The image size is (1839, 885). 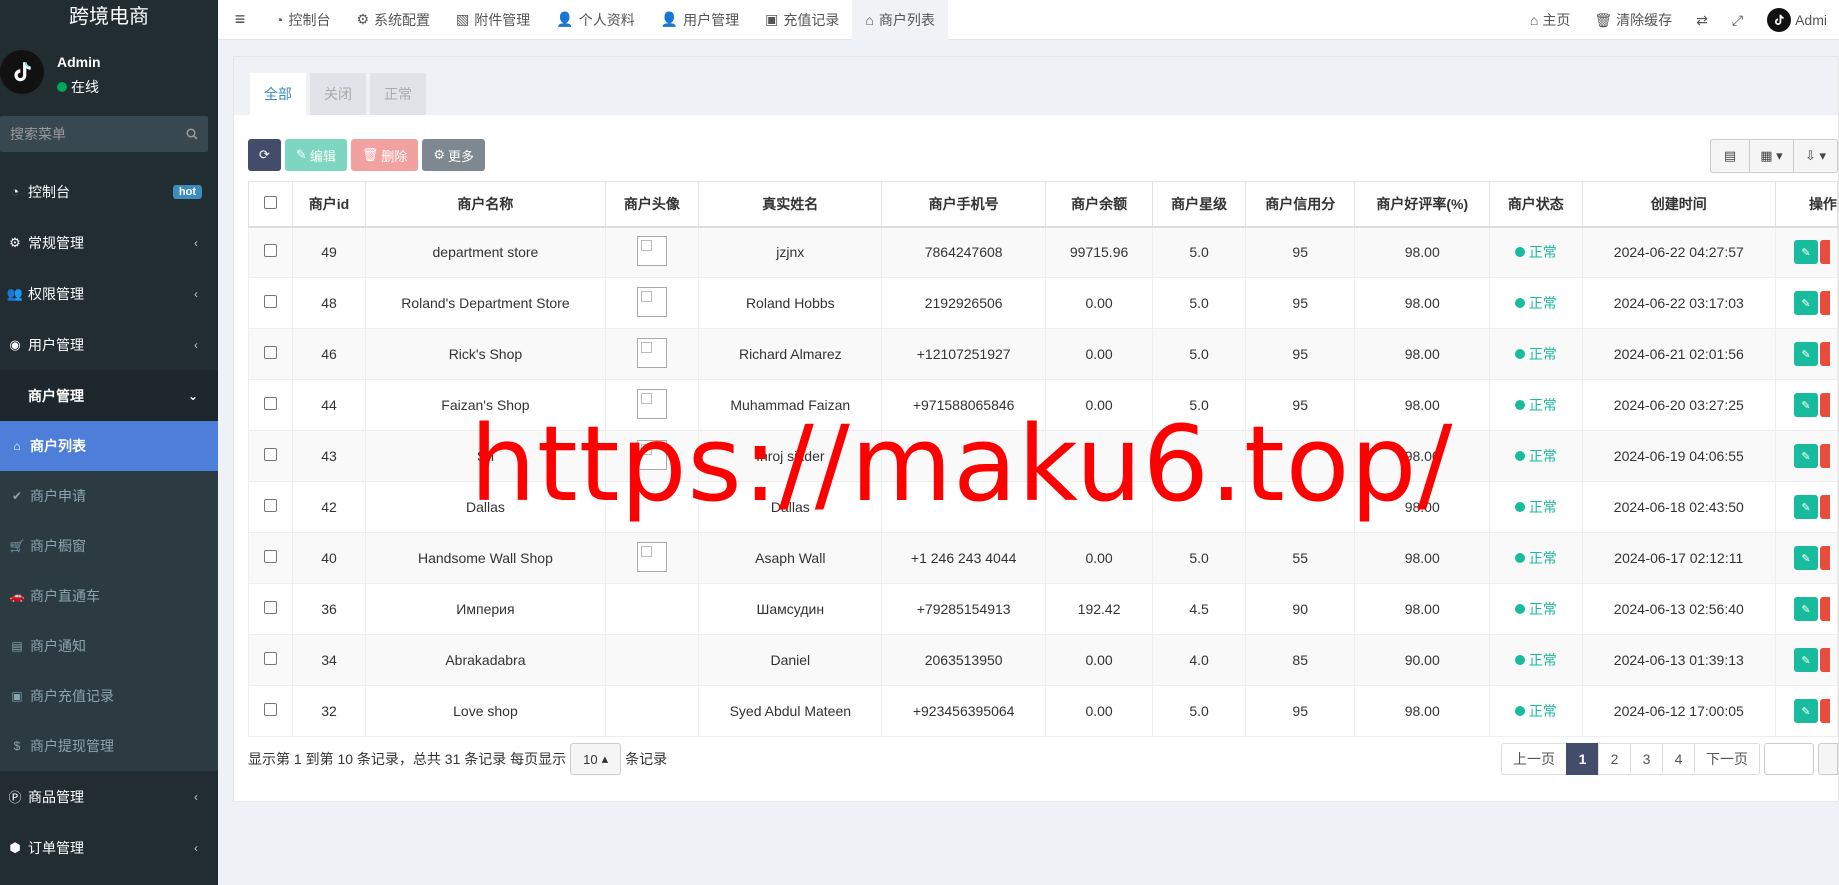 I want to click on col-header: 商户星级, so click(x=1199, y=204).